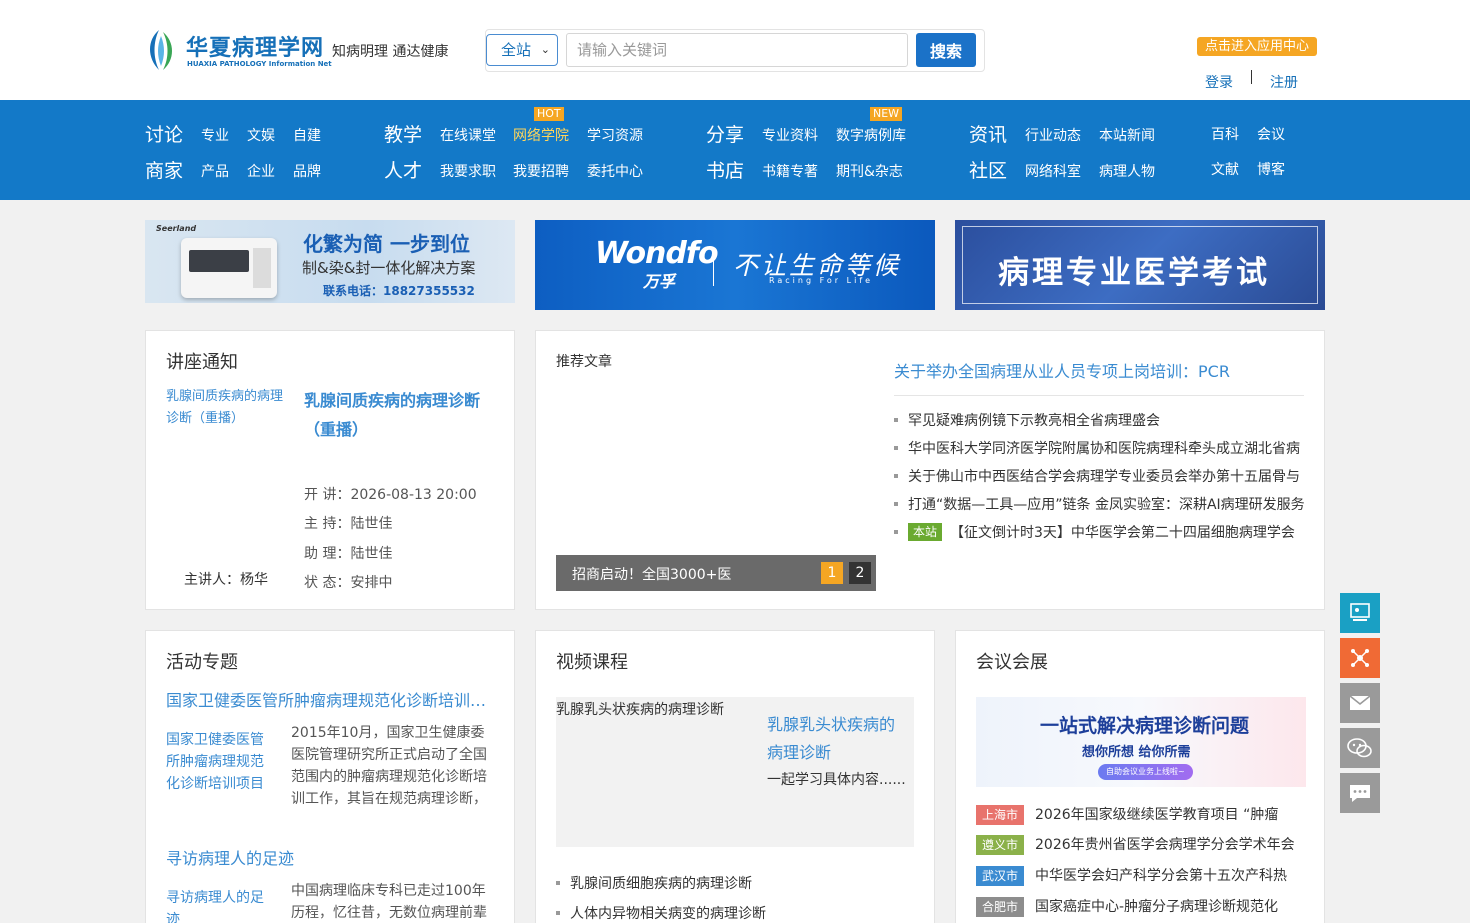  I want to click on meeting-row: 武汉市 中华医学会妇产科学分会第十五次产科热, so click(1141, 876).